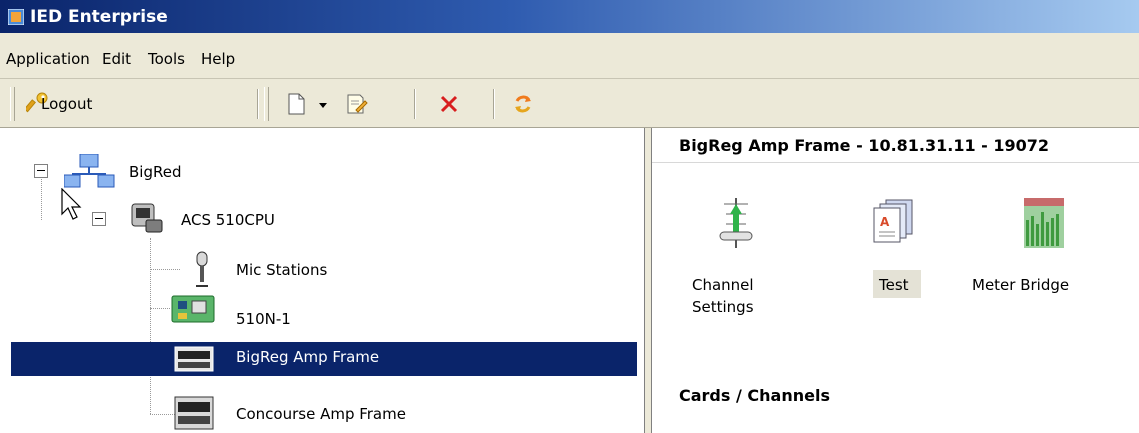  Describe the element at coordinates (754, 395) in the screenshot. I see `cards-channels-header: Cards / Channels` at that location.